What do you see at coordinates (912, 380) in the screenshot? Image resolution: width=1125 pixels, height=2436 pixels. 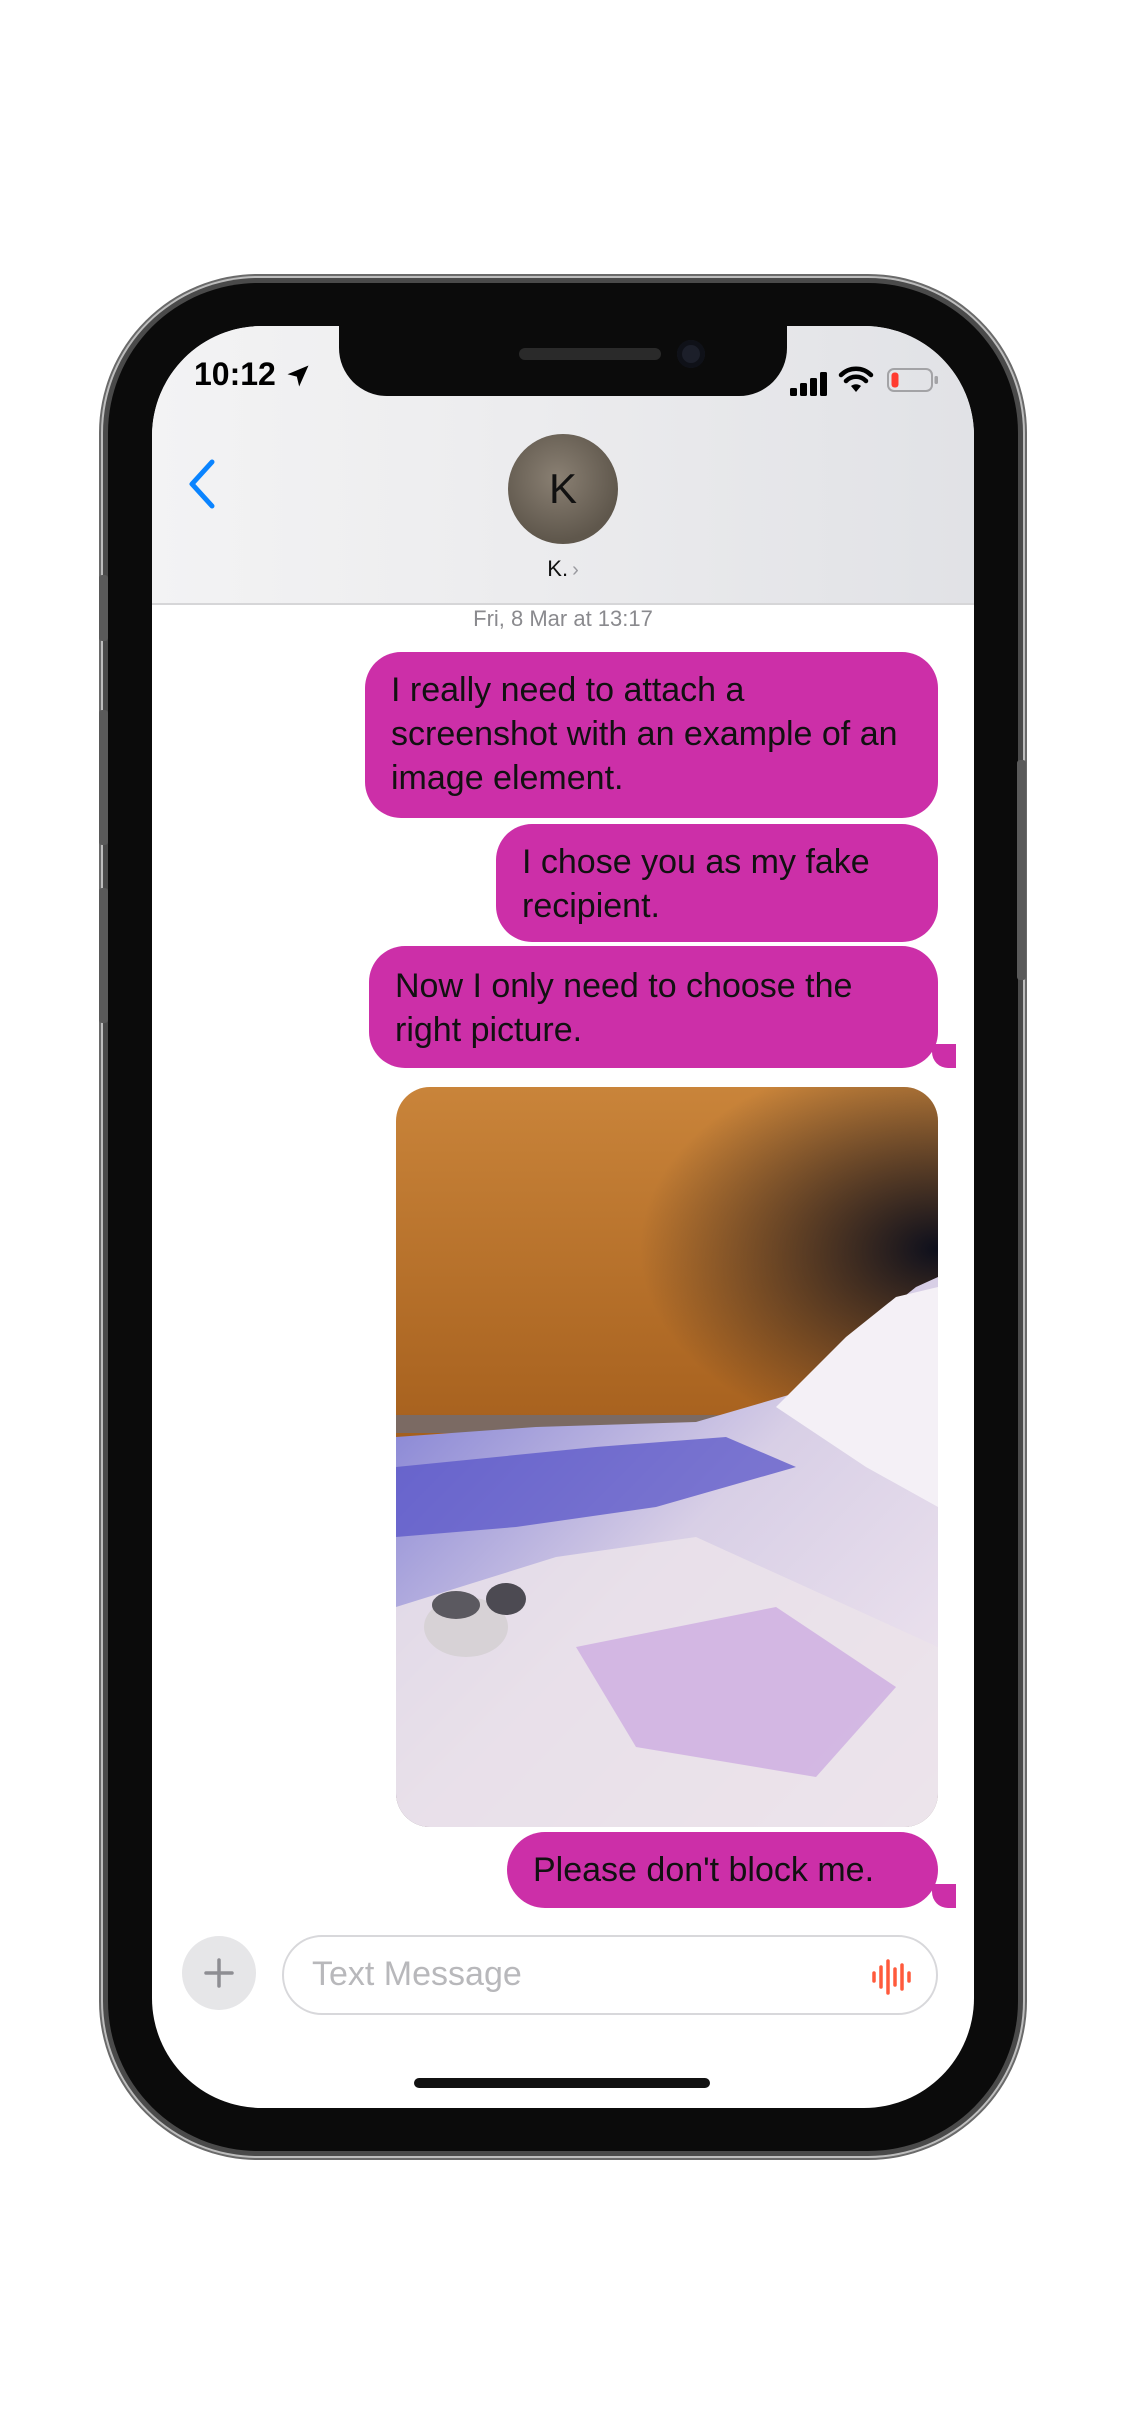 I see `battery-icon` at bounding box center [912, 380].